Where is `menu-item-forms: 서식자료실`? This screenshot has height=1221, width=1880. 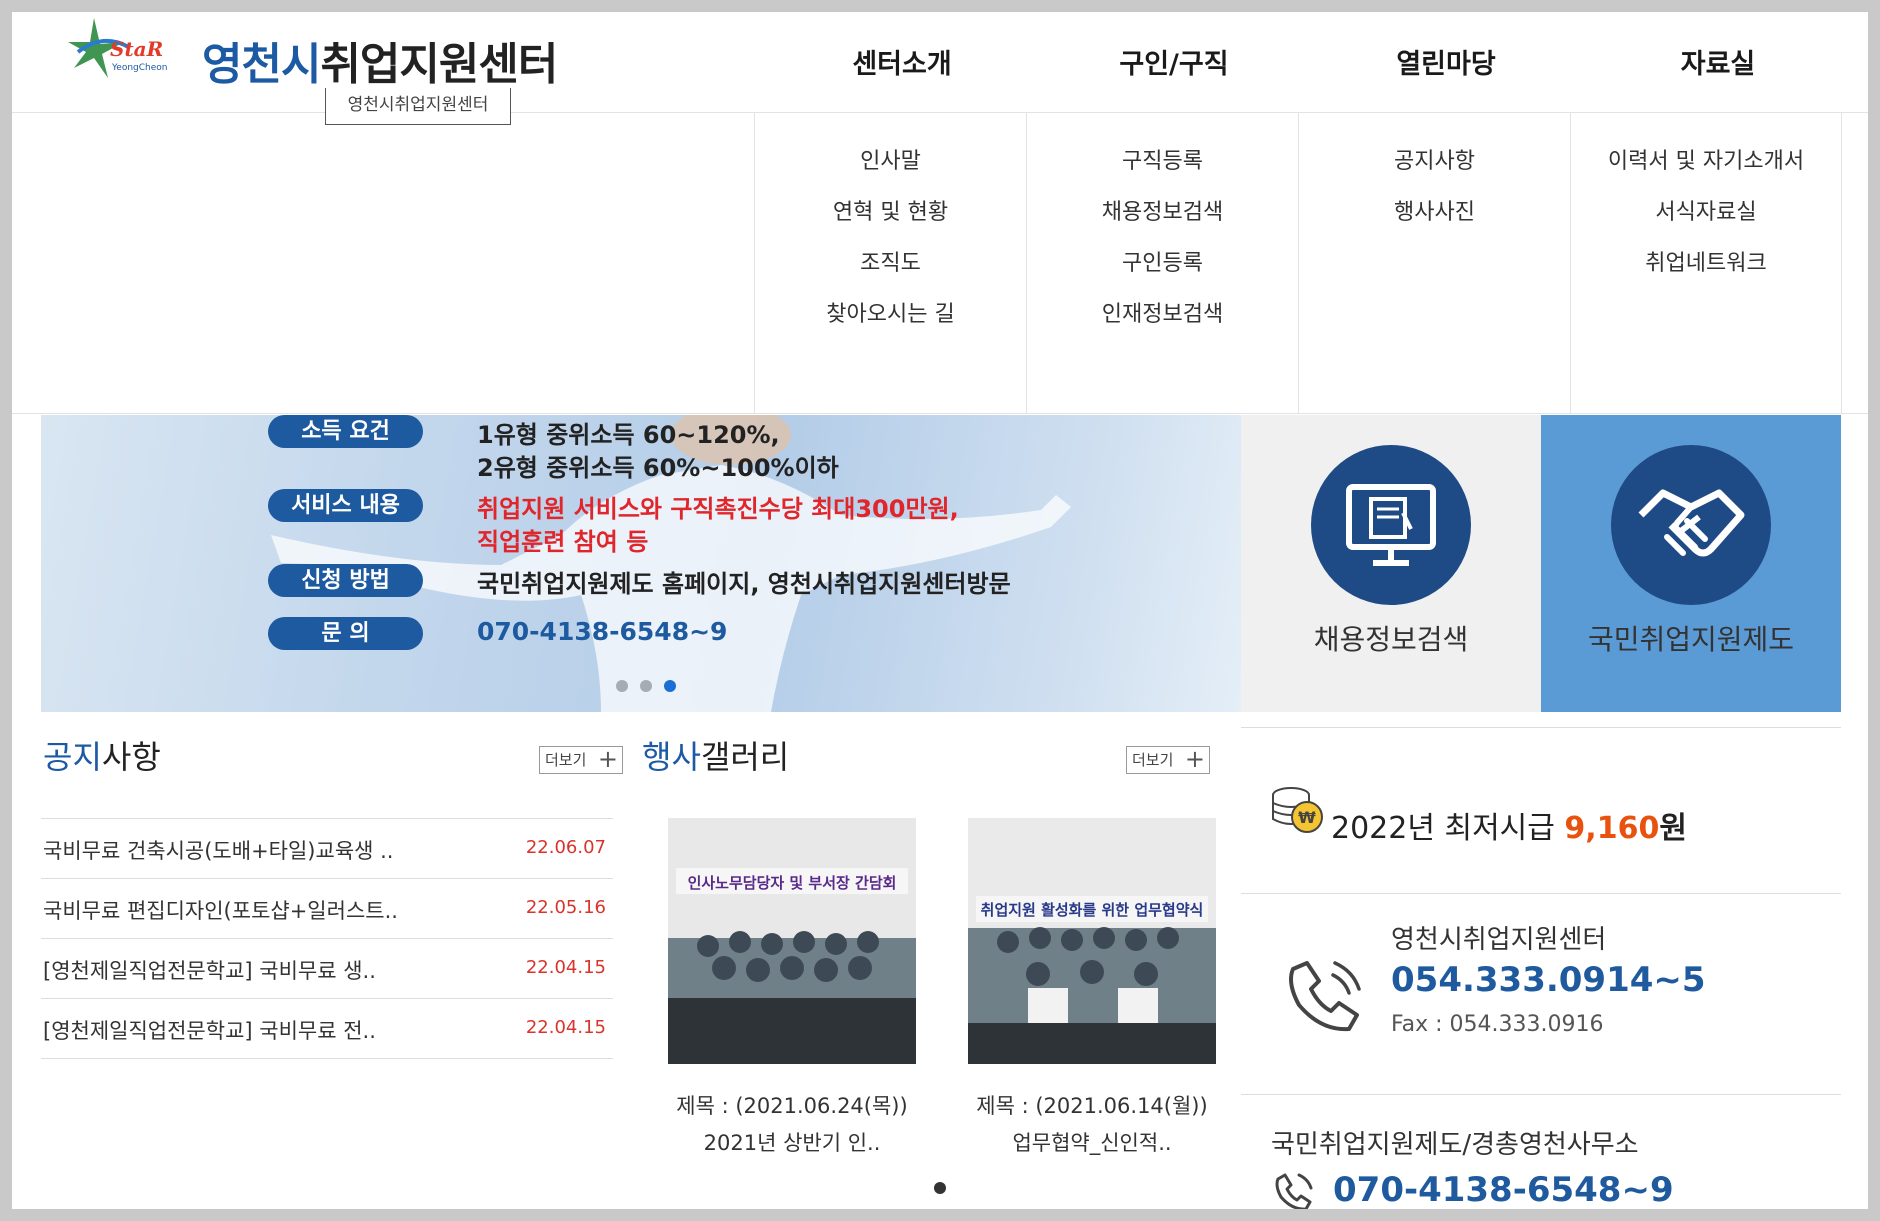
menu-item-forms: 서식자료실 is located at coordinates (1706, 210).